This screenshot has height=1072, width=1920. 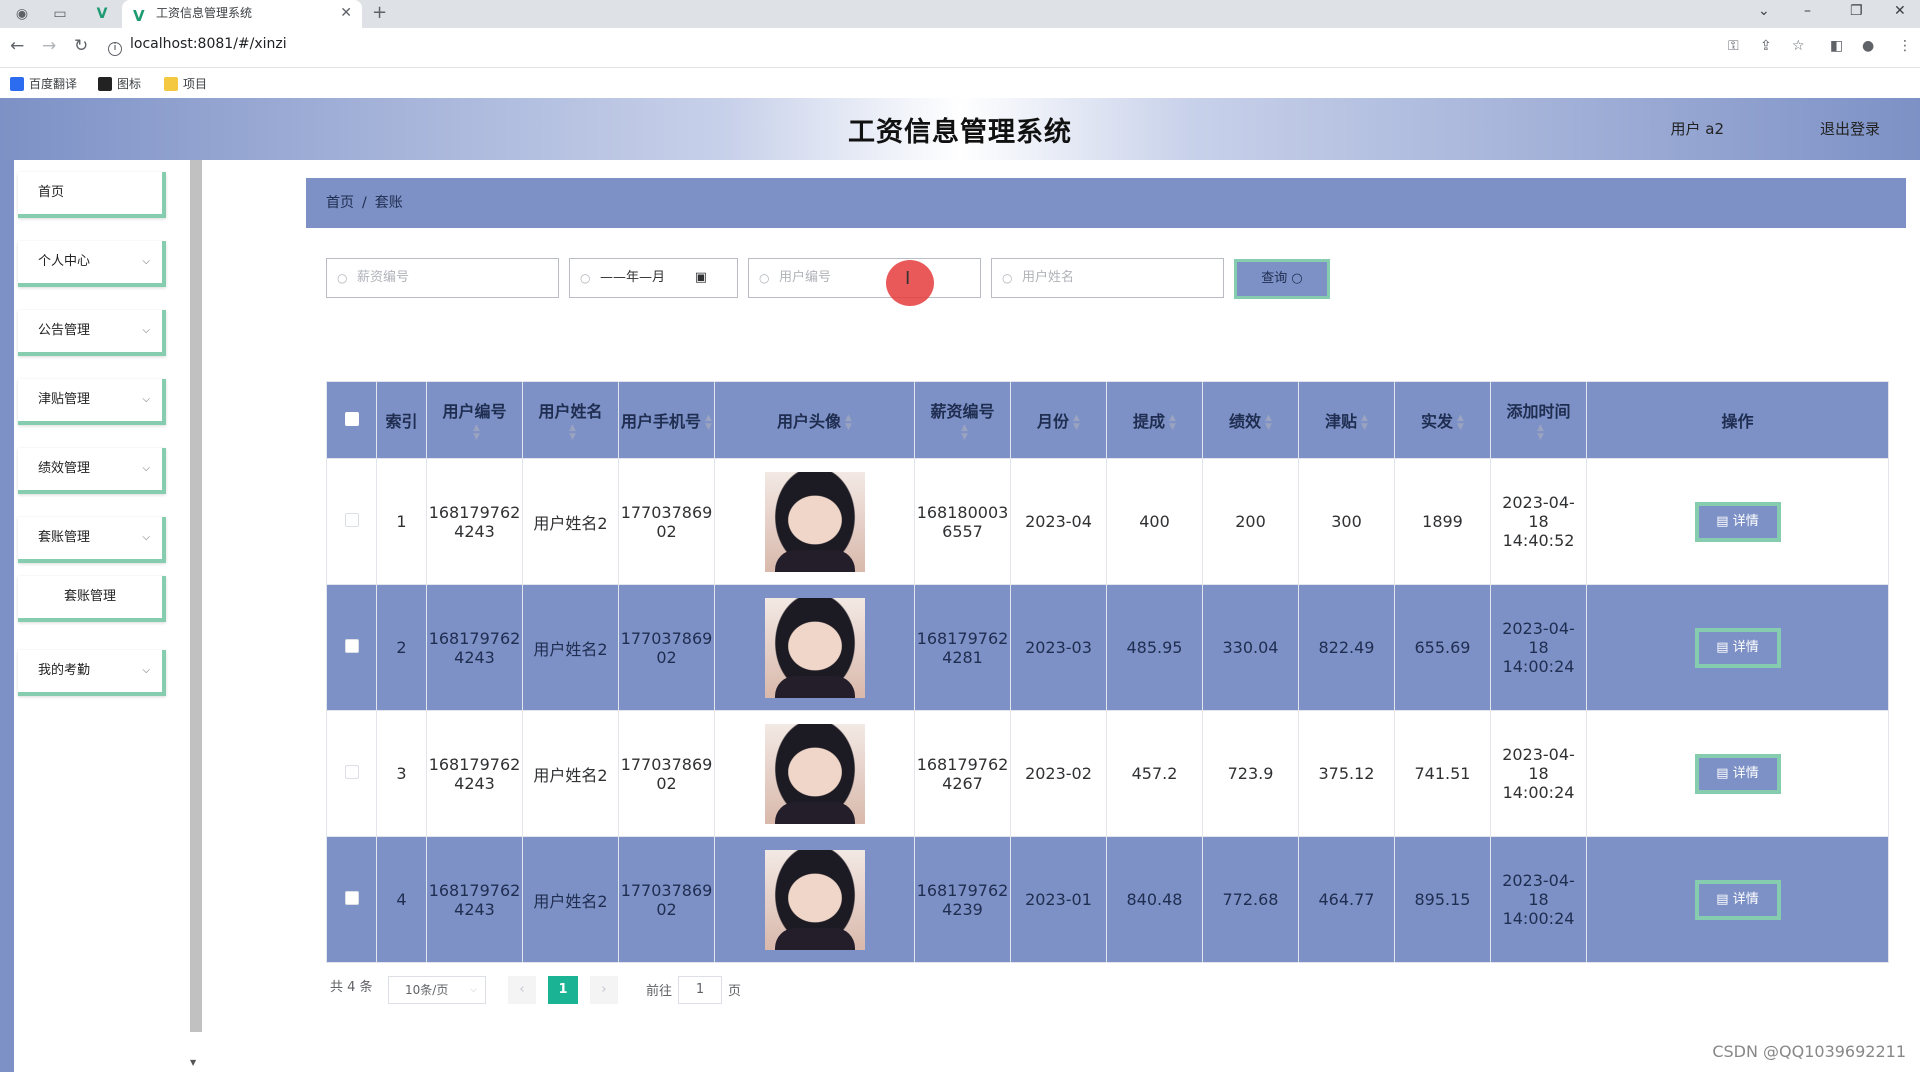 I want to click on cell-month: 2023-03, so click(x=1058, y=647).